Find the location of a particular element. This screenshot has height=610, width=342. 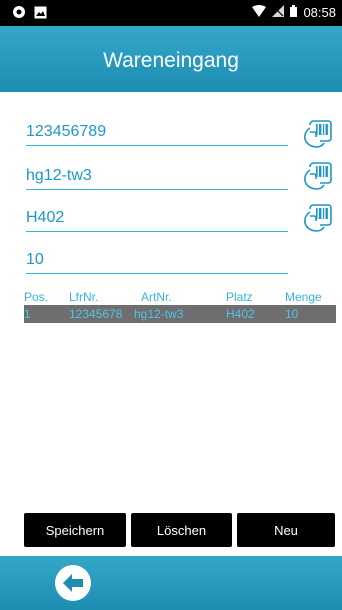

new-button: Neu is located at coordinates (286, 530).